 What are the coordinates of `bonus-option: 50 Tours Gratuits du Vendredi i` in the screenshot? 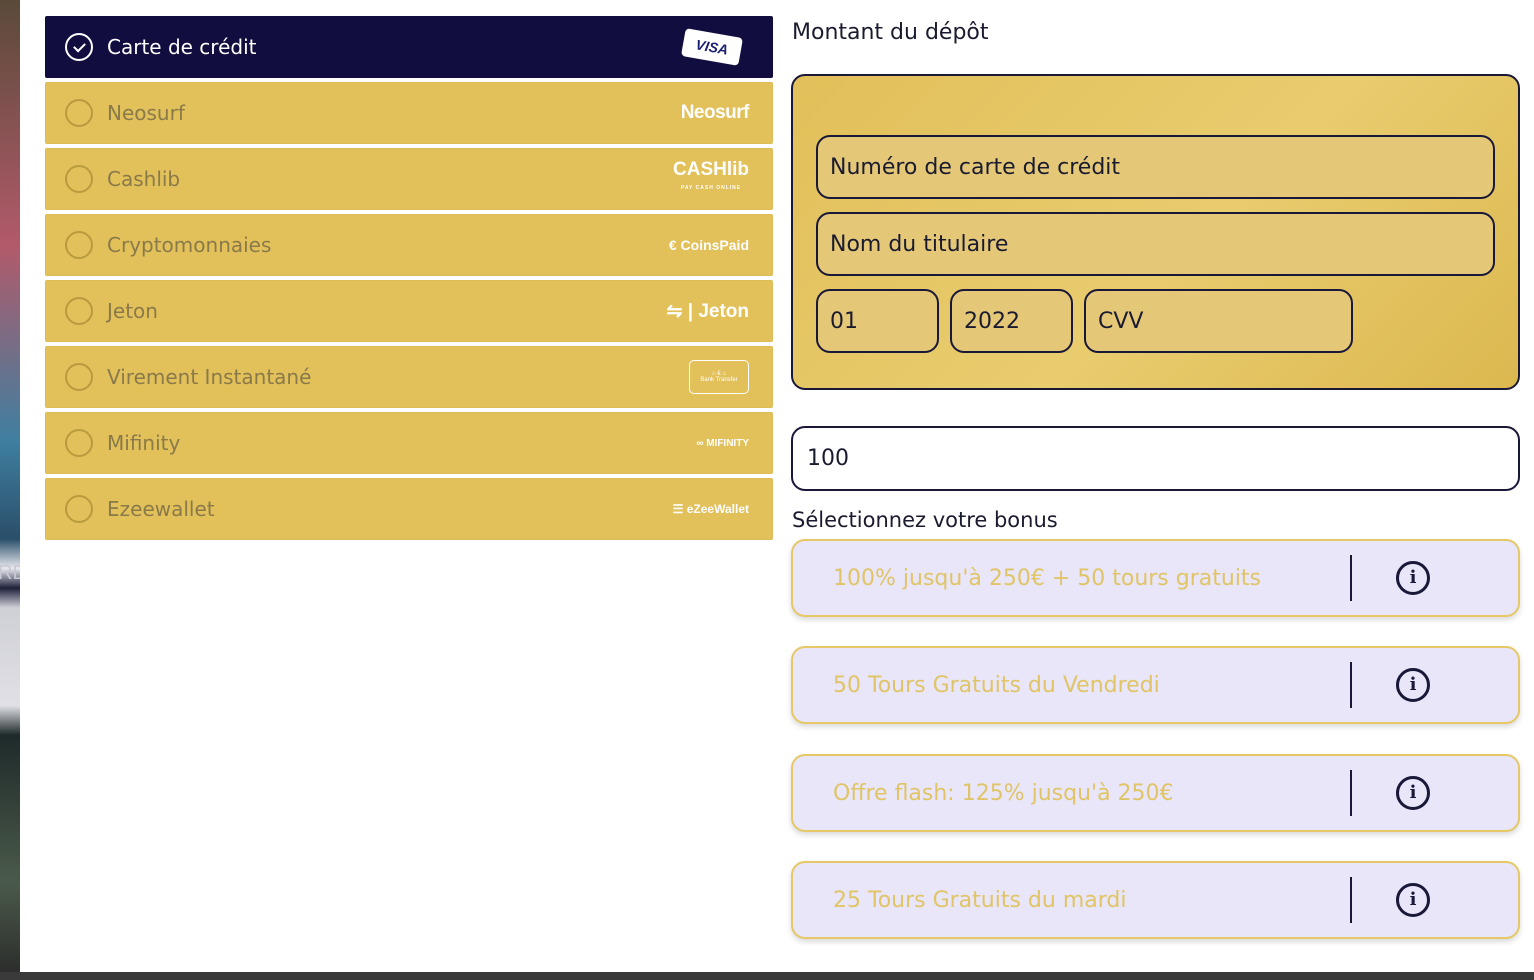 It's located at (1155, 685).